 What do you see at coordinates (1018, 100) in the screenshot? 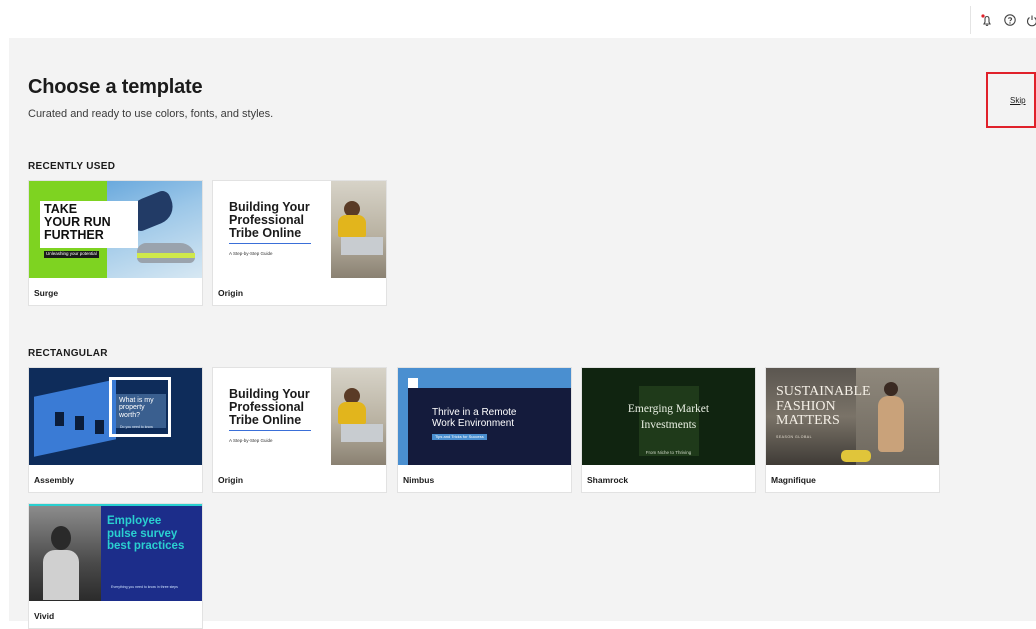
I see `skip-link: Skip` at bounding box center [1018, 100].